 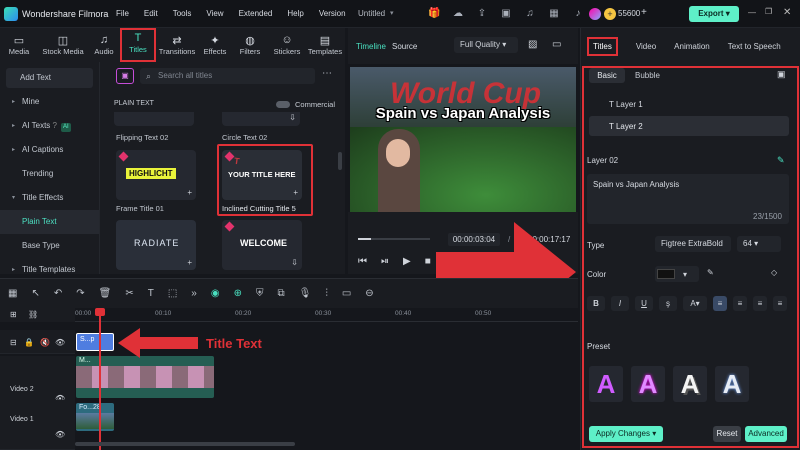 I want to click on color-picker: ▾, so click(x=677, y=274).